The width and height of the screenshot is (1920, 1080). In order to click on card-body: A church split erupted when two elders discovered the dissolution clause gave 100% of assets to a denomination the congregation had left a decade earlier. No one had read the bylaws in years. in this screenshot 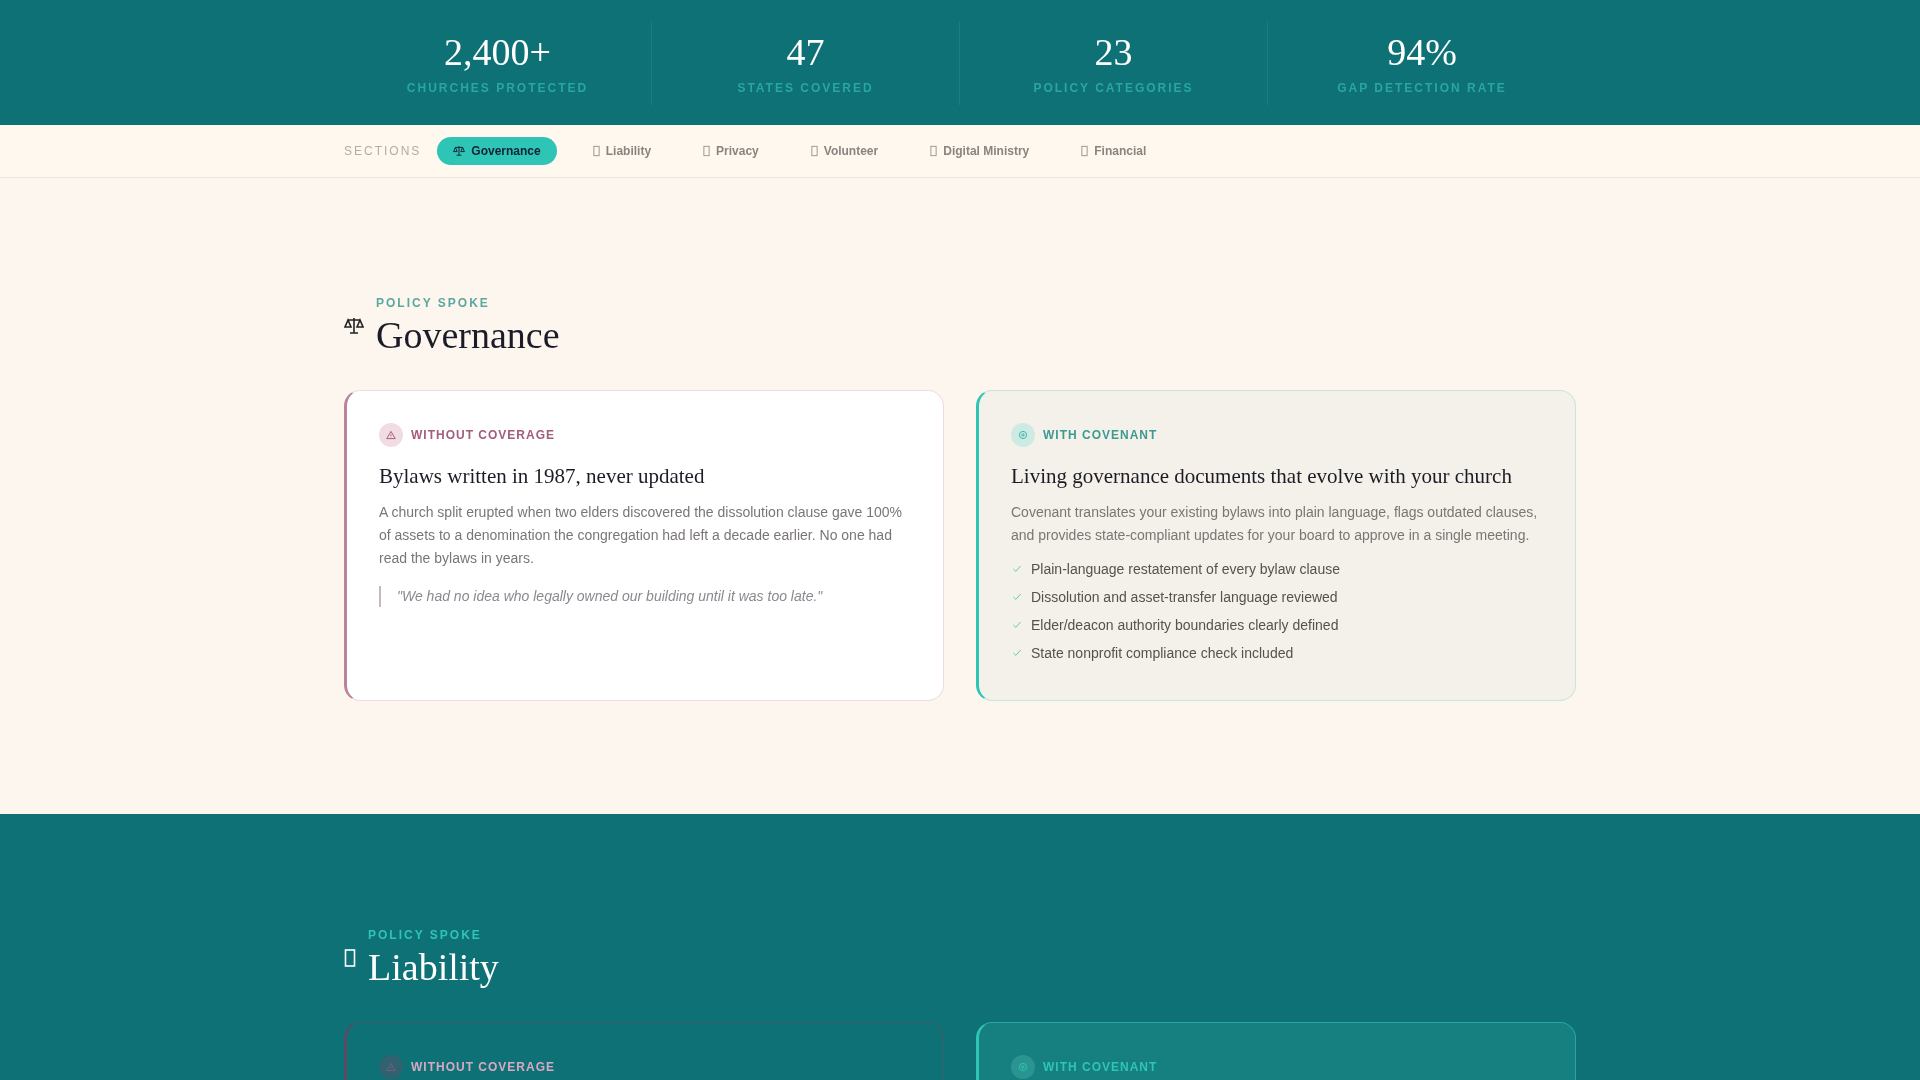, I will do `click(641, 535)`.